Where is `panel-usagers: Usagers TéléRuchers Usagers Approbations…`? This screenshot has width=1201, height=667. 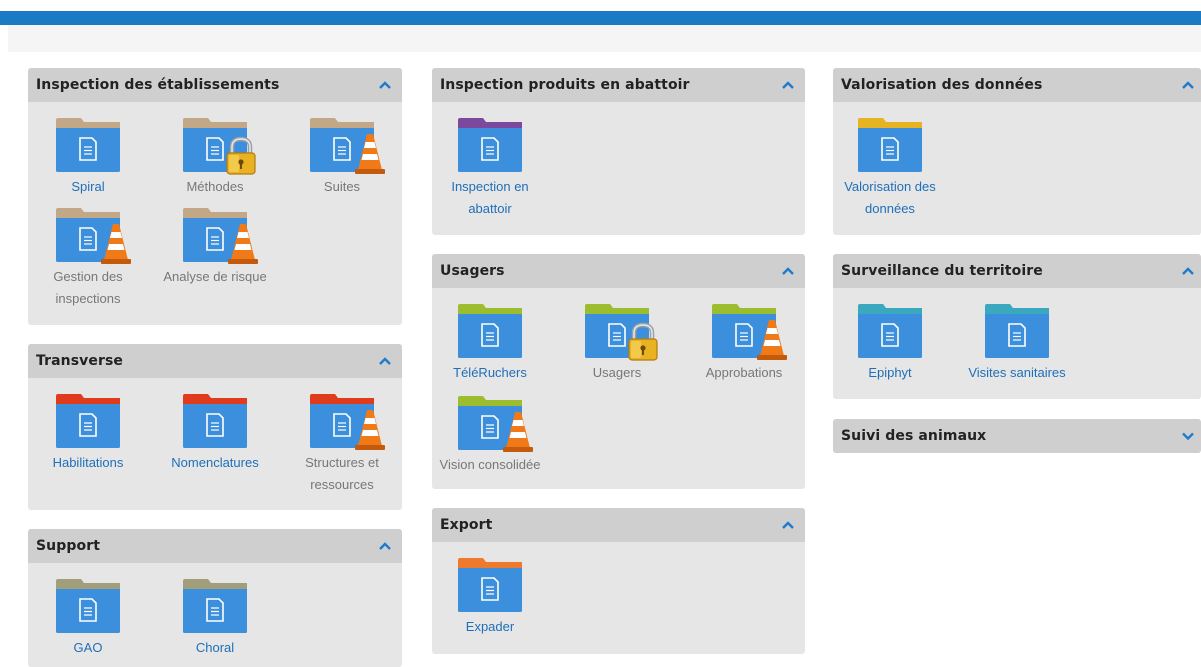
panel-usagers: Usagers TéléRuchers Usagers Approbations… is located at coordinates (618, 371).